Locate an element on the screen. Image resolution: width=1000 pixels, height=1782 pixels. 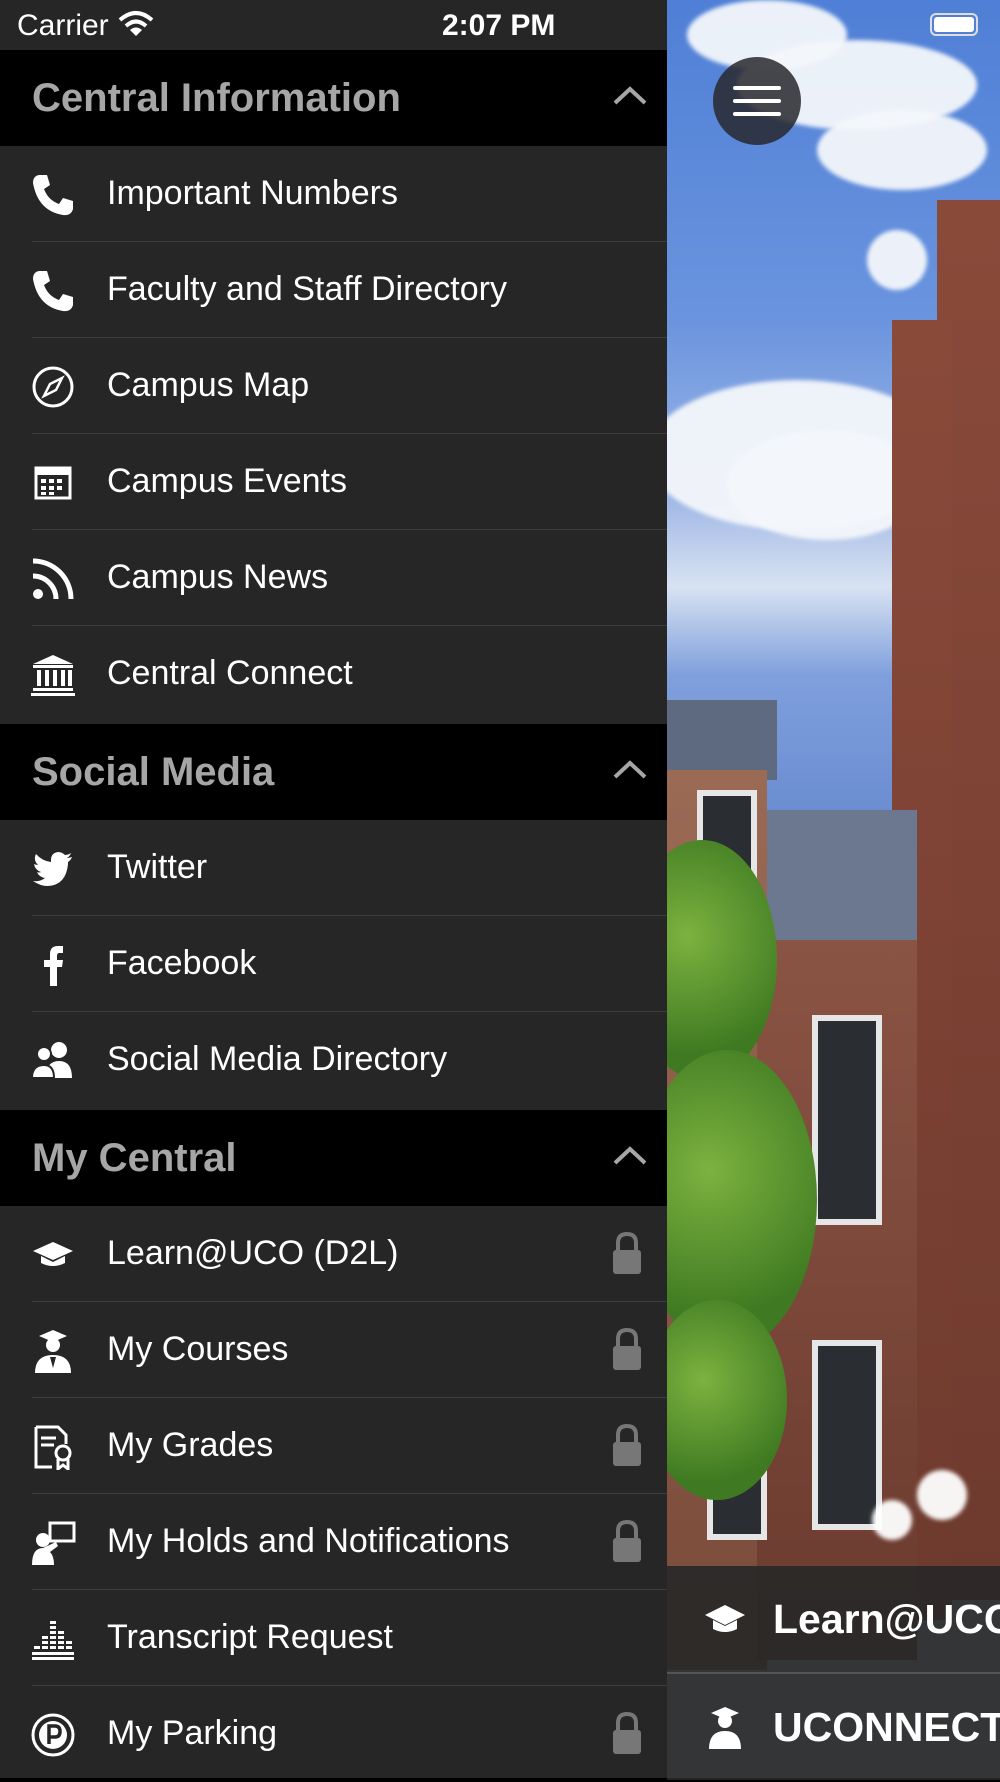
menu-item-my-holds-notifications: My Holds and Notifications is located at coordinates (333, 1542).